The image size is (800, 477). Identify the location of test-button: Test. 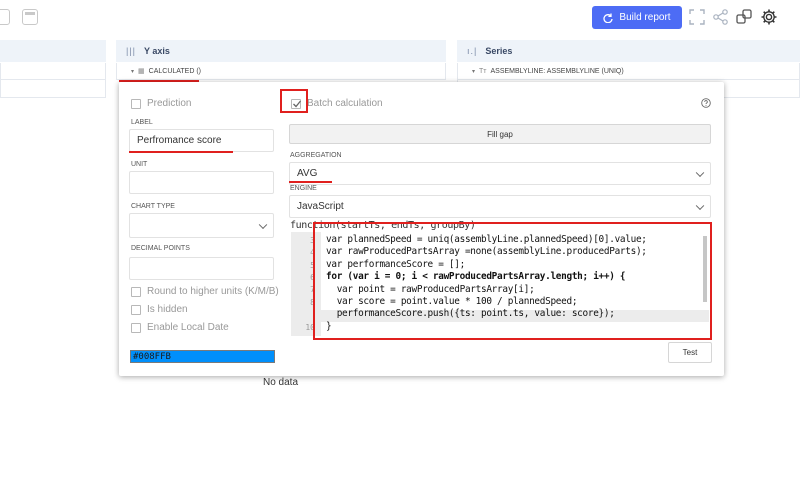
(690, 352).